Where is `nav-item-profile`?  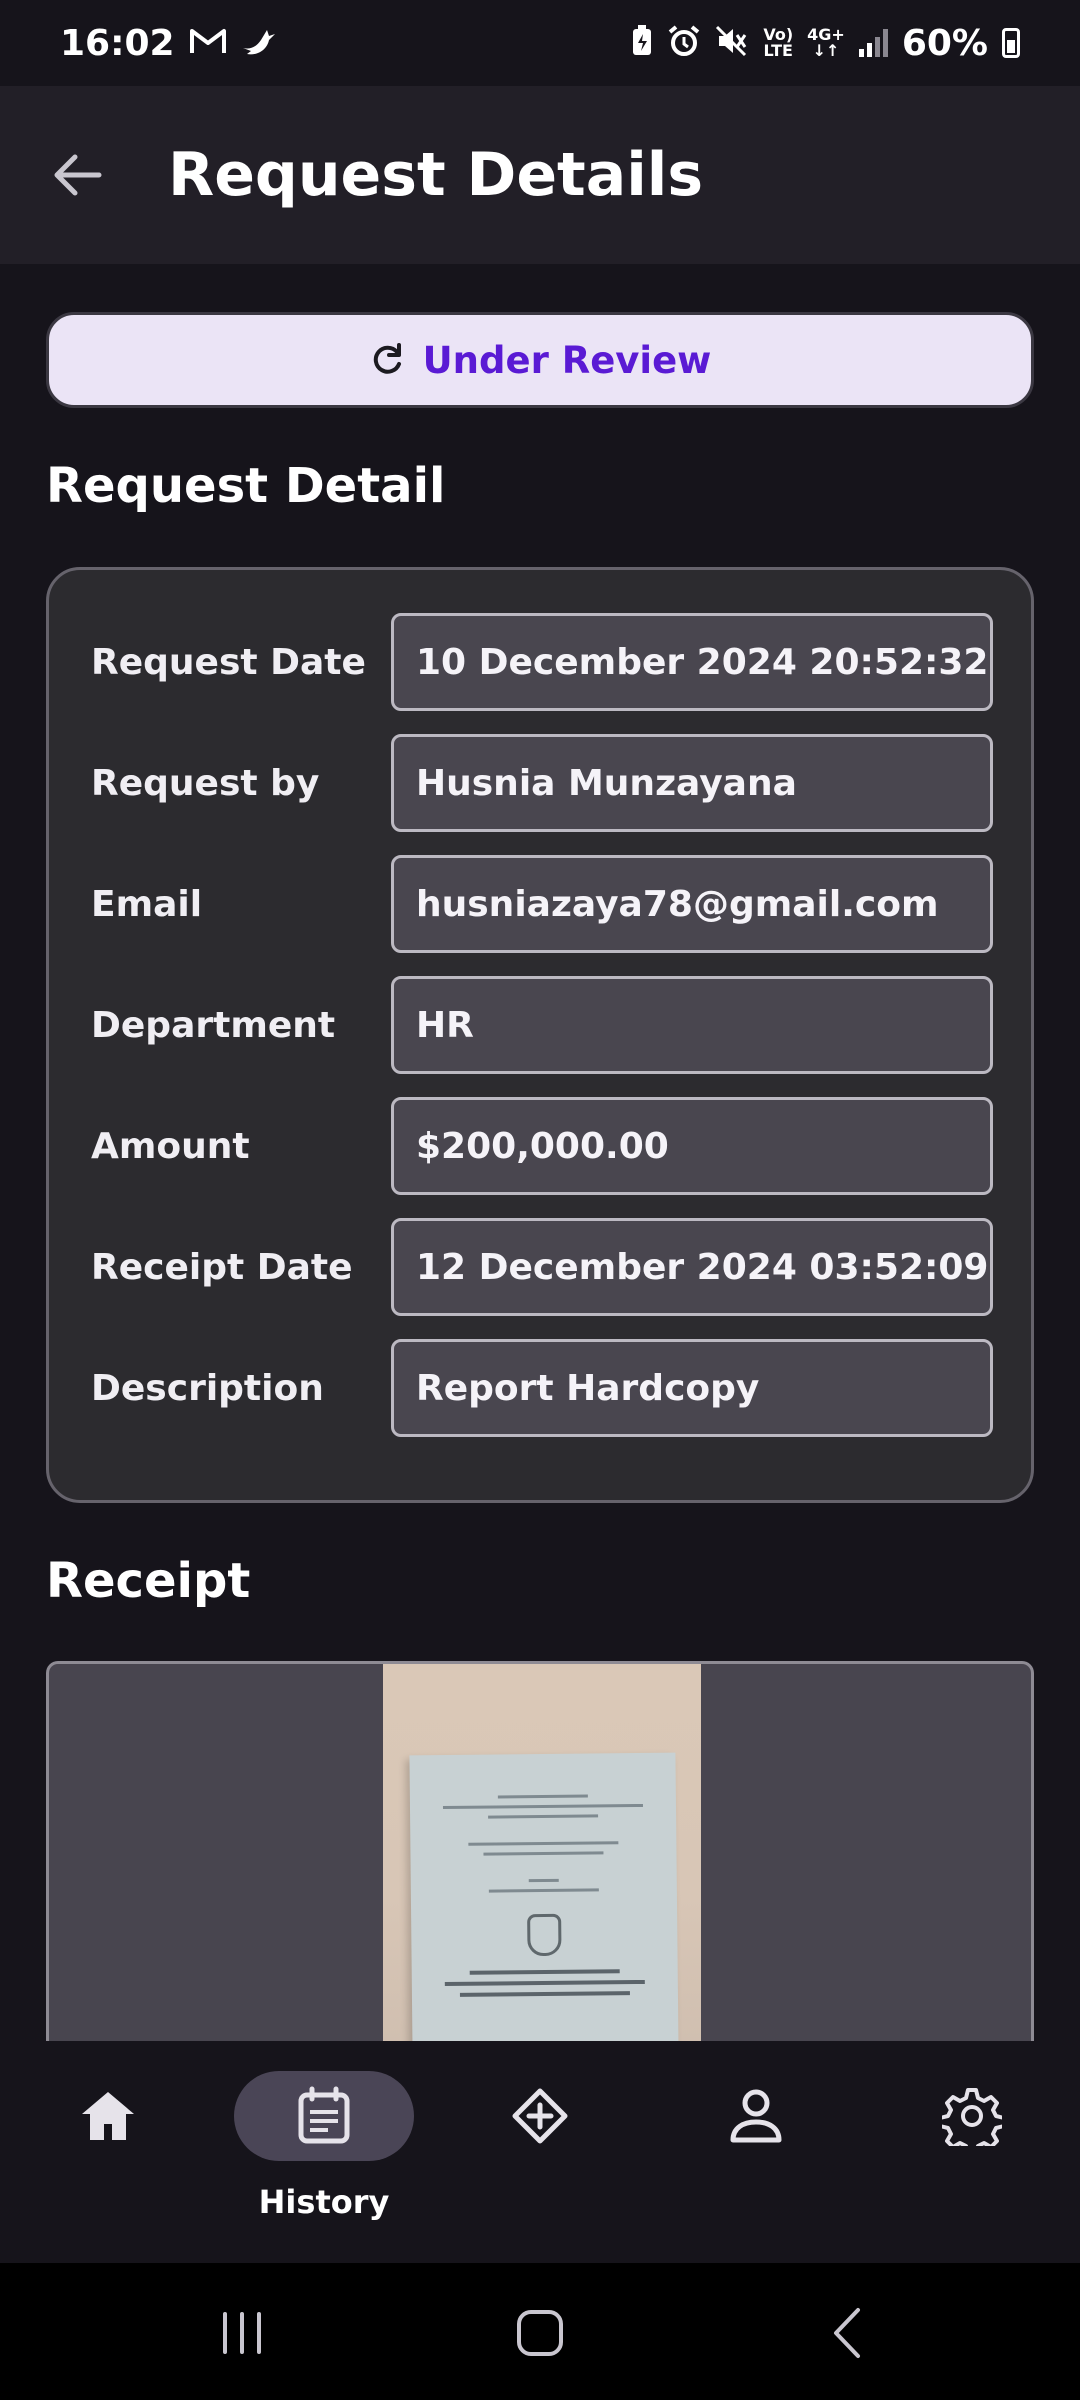 nav-item-profile is located at coordinates (756, 2146).